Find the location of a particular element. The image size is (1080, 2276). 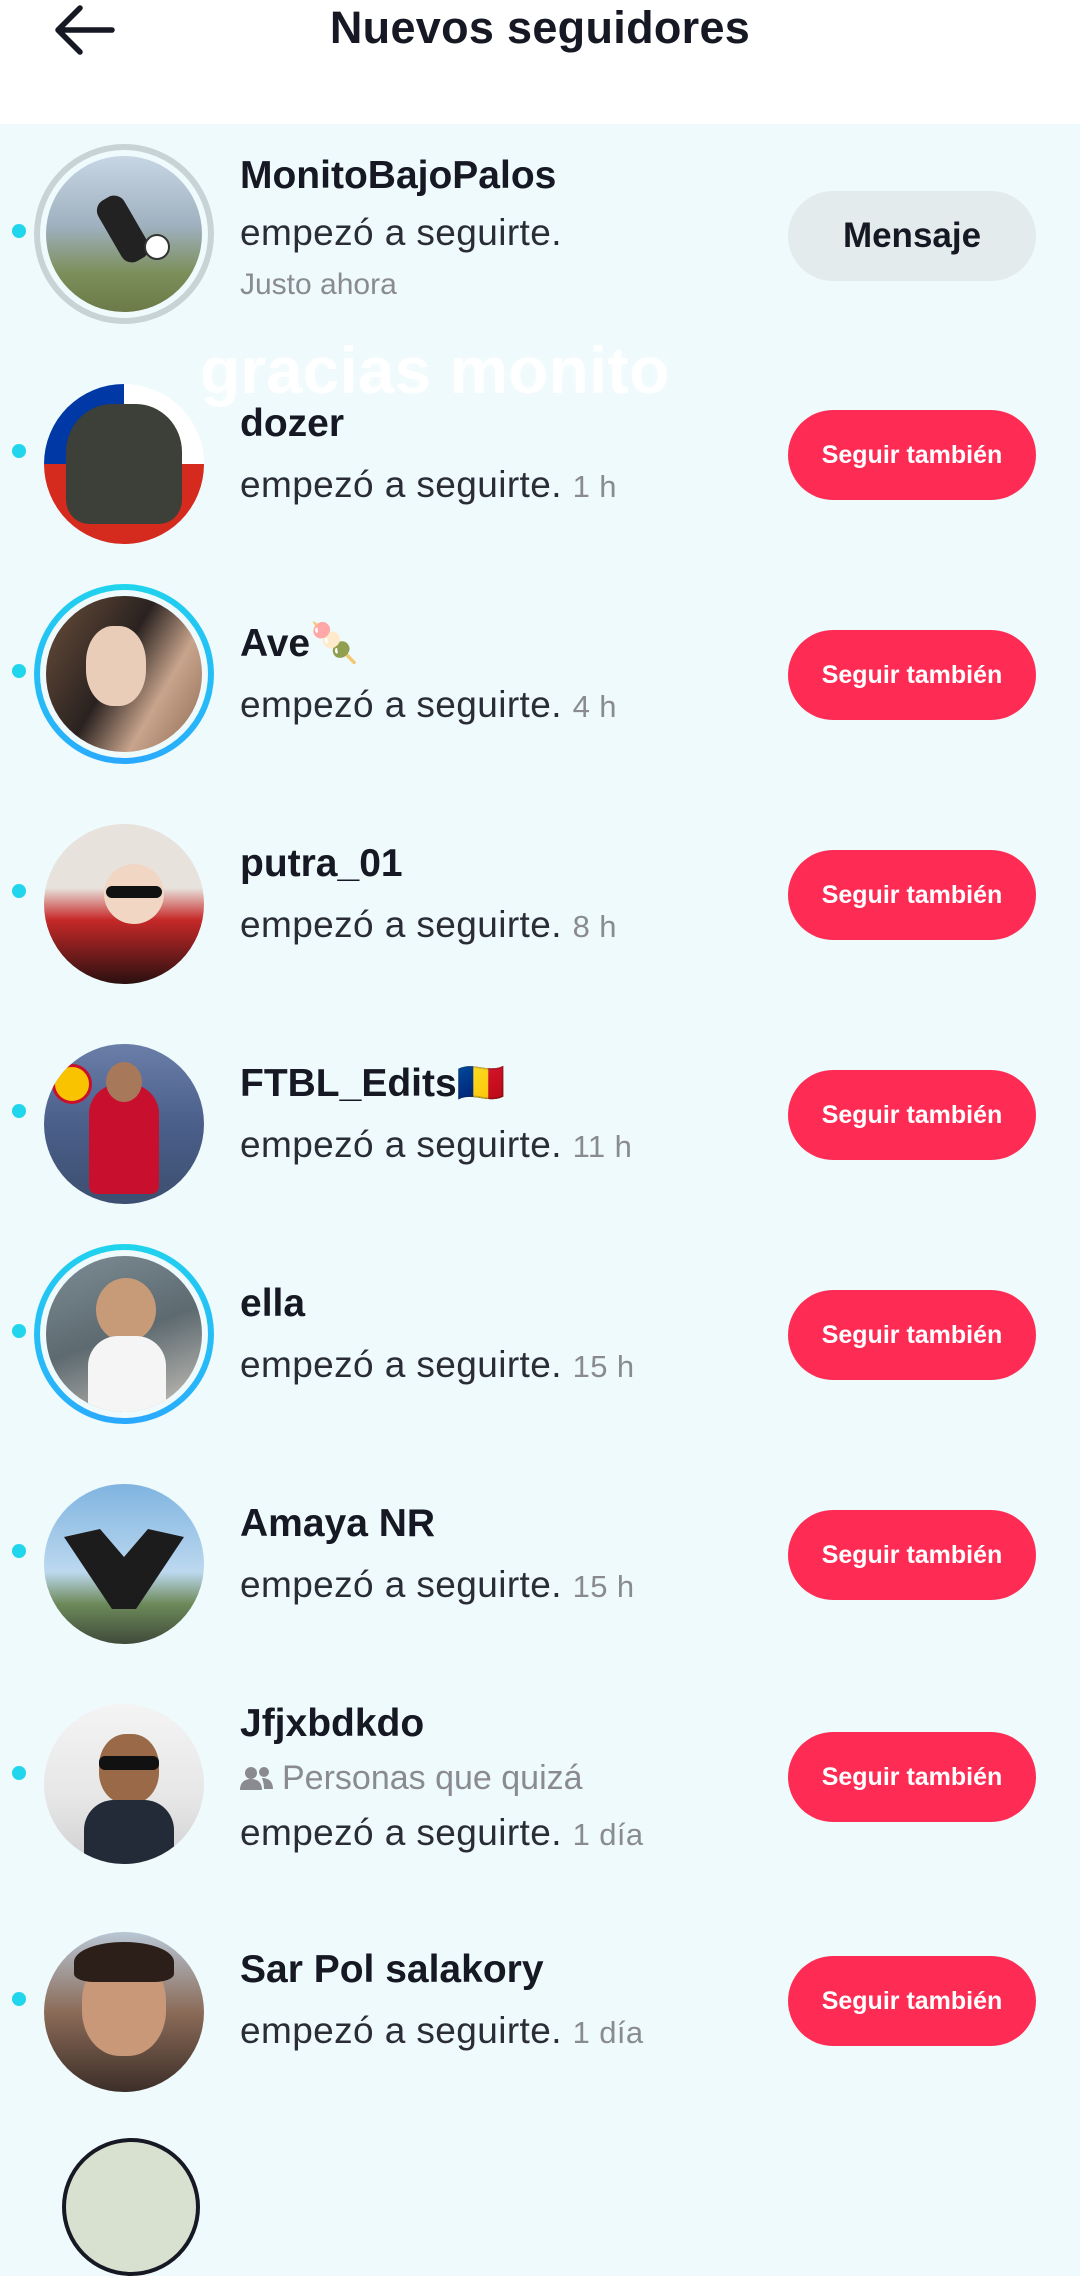

follower-name: Amaya NR is located at coordinates (437, 1524).